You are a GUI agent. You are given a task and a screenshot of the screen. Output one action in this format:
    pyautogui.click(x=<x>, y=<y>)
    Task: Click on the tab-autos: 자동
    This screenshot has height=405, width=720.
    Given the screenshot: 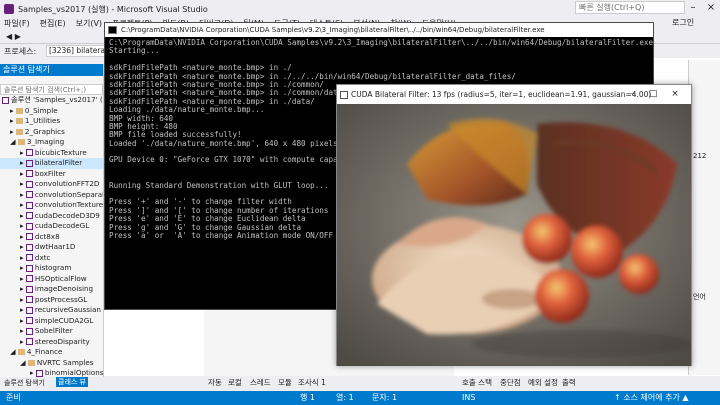 What is the action you would take?
    pyautogui.click(x=215, y=382)
    